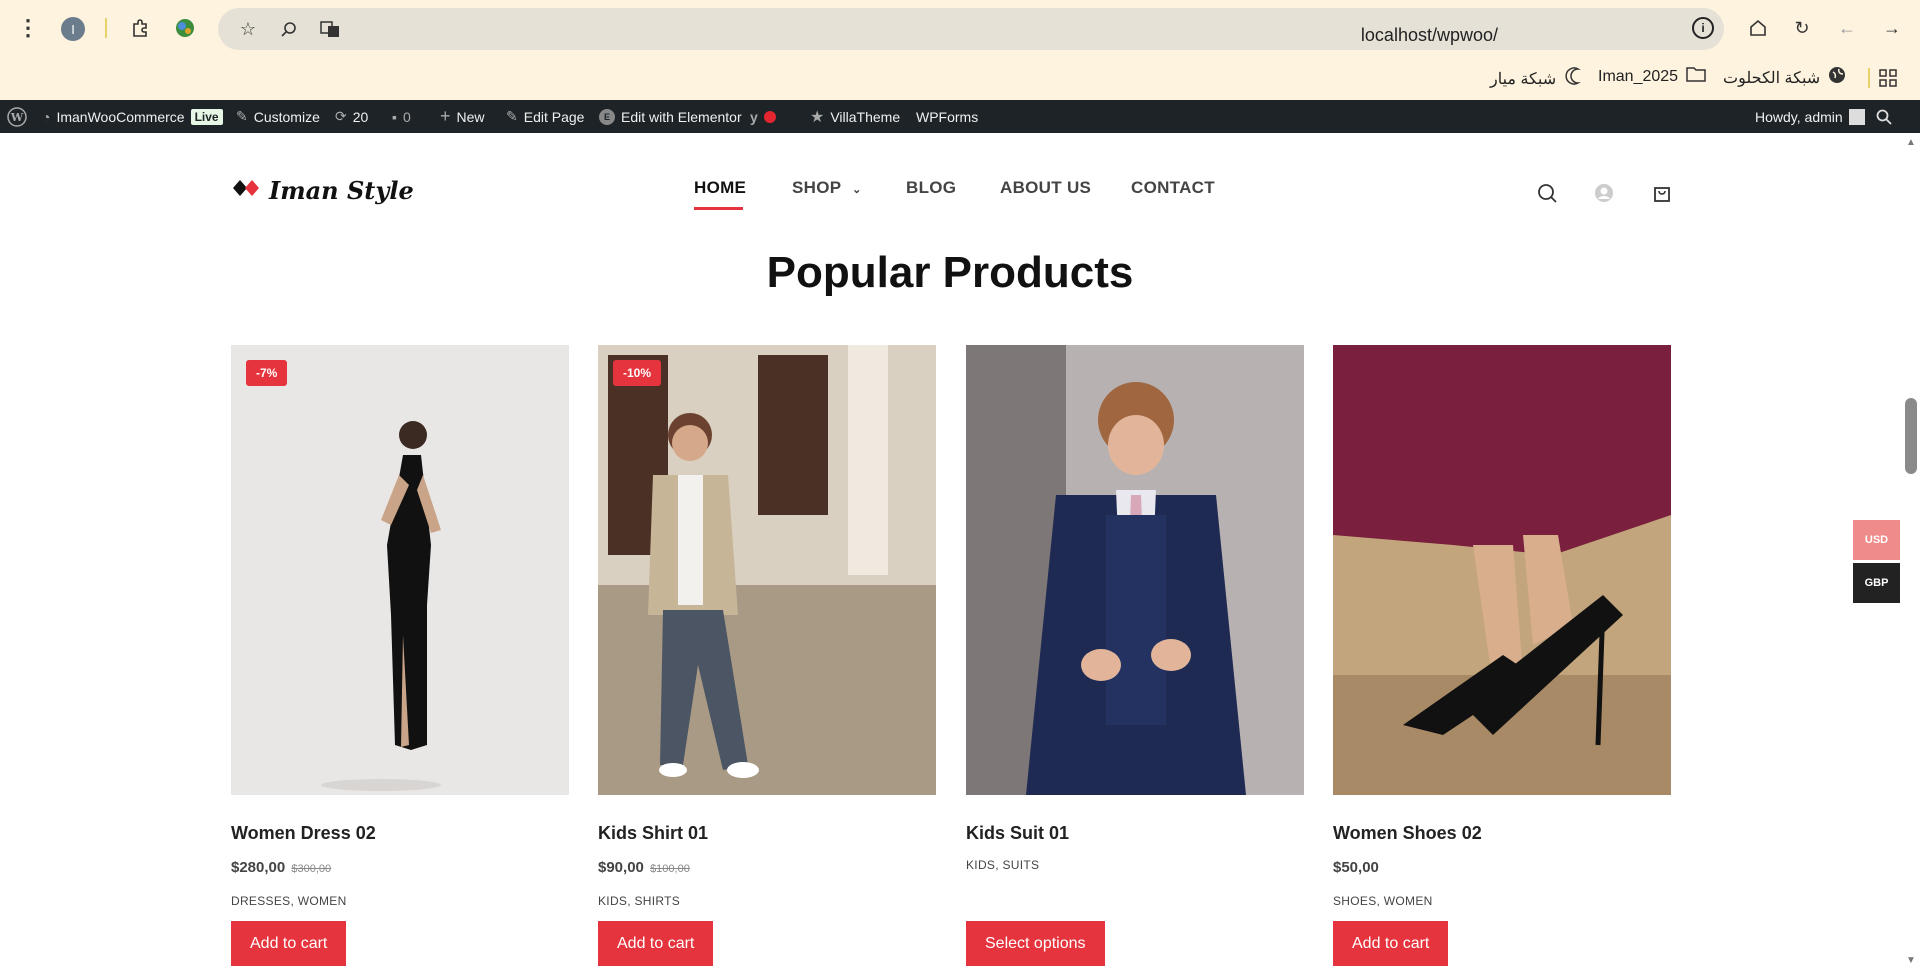 This screenshot has height=968, width=1920. Describe the element at coordinates (720, 188) in the screenshot. I see `nav-home: HOME` at that location.